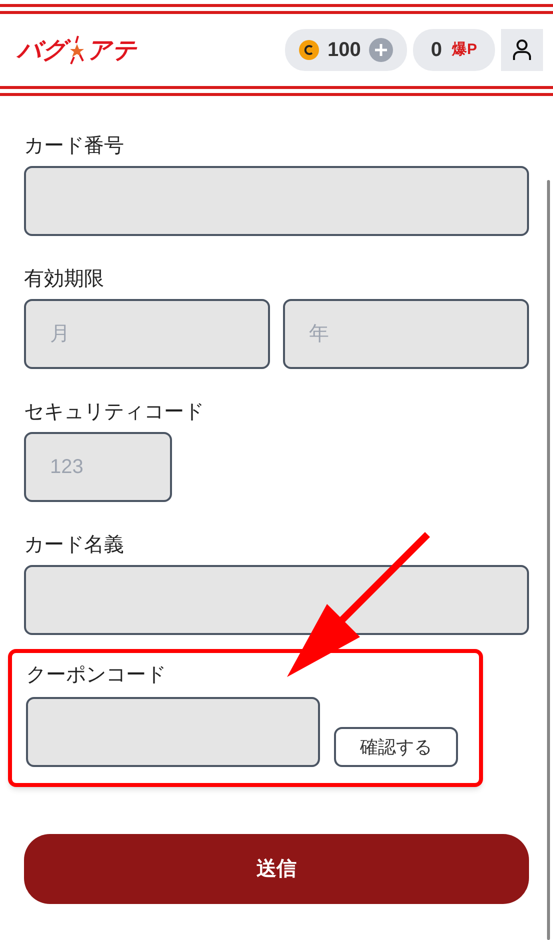 This screenshot has width=553, height=940. I want to click on field-label: 有効期限, so click(64, 279).